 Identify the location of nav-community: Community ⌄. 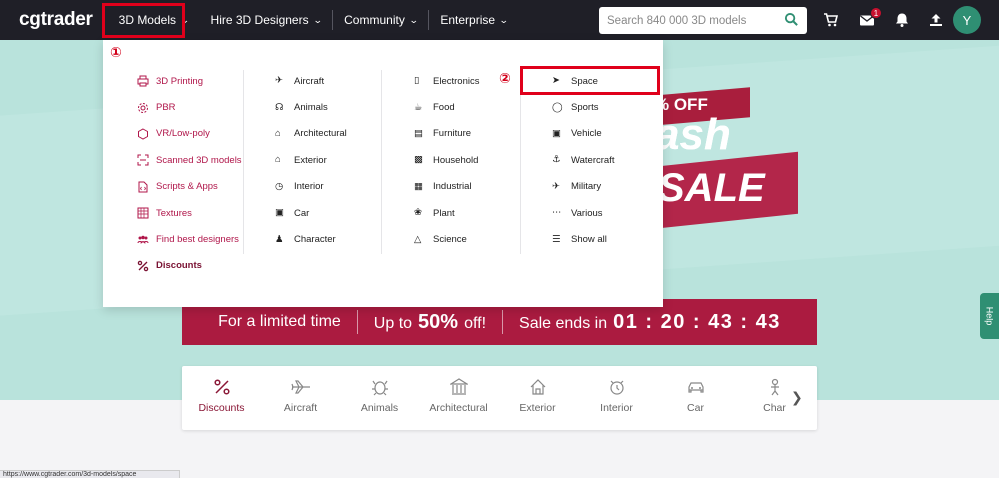
(380, 20).